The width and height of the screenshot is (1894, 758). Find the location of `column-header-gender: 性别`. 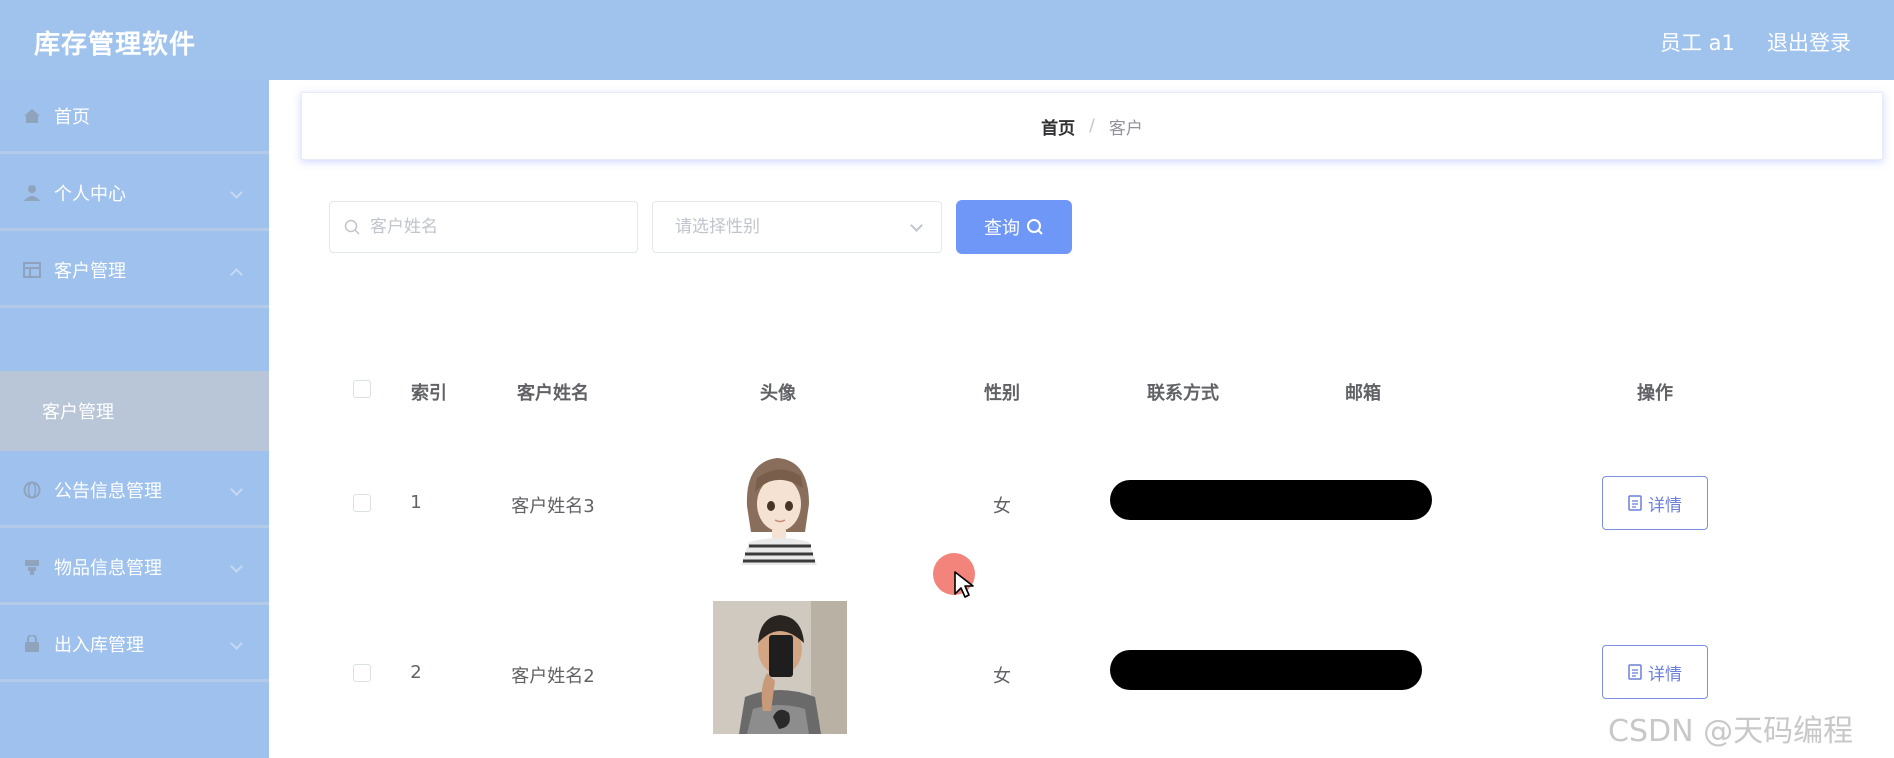

column-header-gender: 性别 is located at coordinates (1002, 393).